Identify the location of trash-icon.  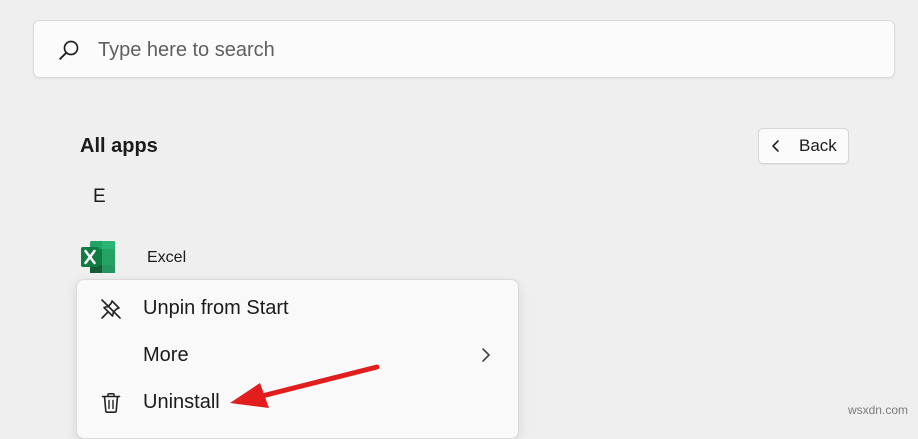
(111, 403).